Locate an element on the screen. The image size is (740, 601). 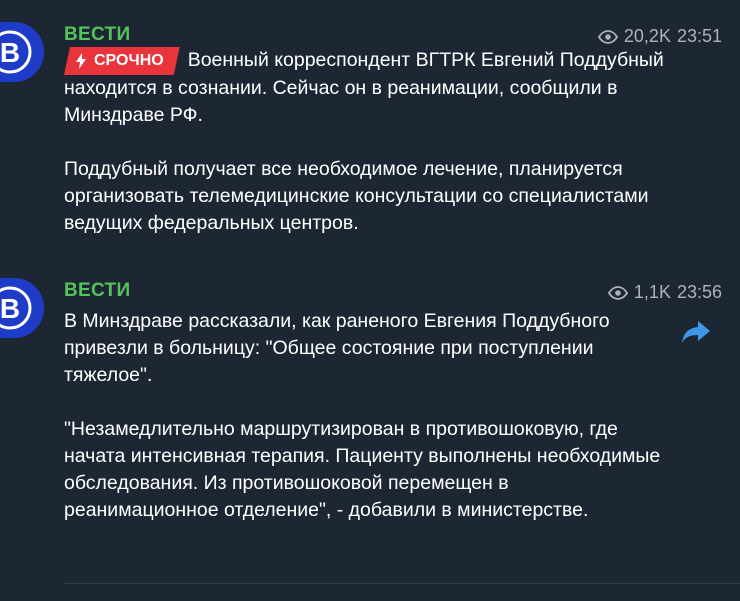
share-button is located at coordinates (696, 332).